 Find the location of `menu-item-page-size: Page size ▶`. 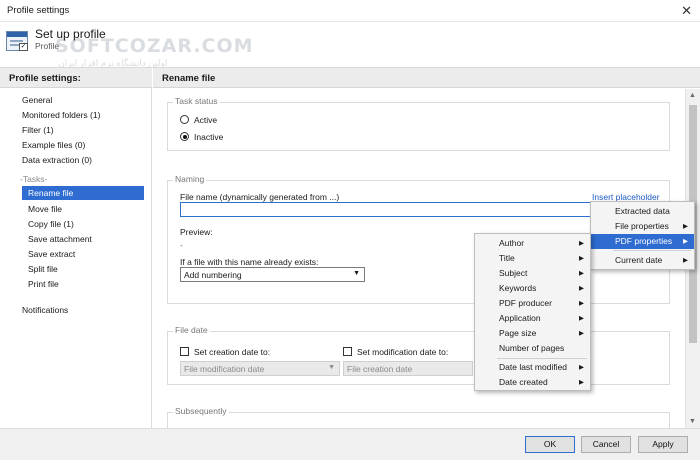

menu-item-page-size: Page size ▶ is located at coordinates (532, 333).